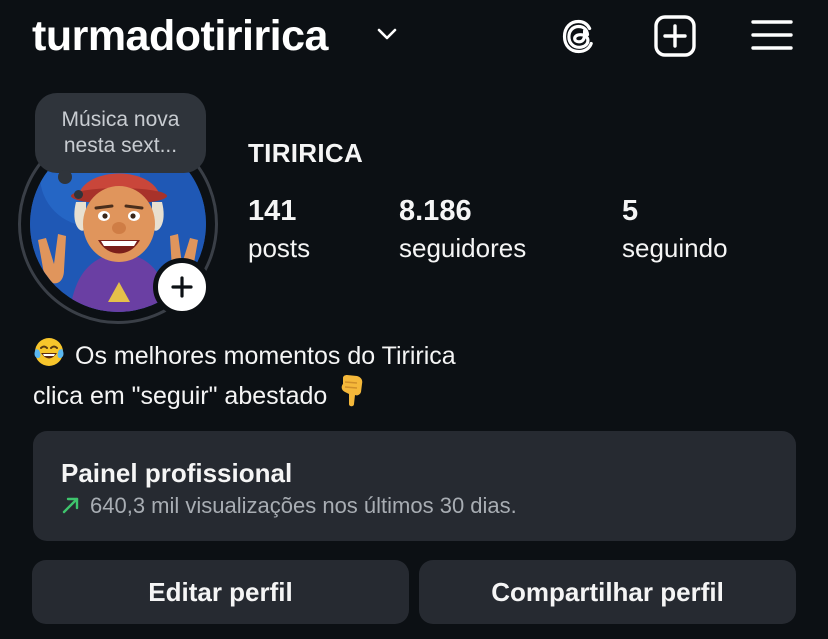  I want to click on bio-line-2: clica em "seguir" abestado, so click(244, 394).